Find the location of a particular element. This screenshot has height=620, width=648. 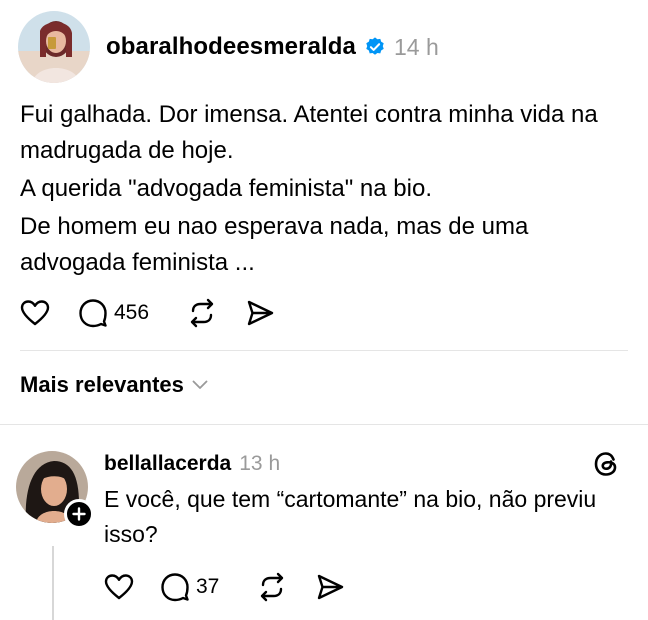

plus-icon is located at coordinates (79, 514).